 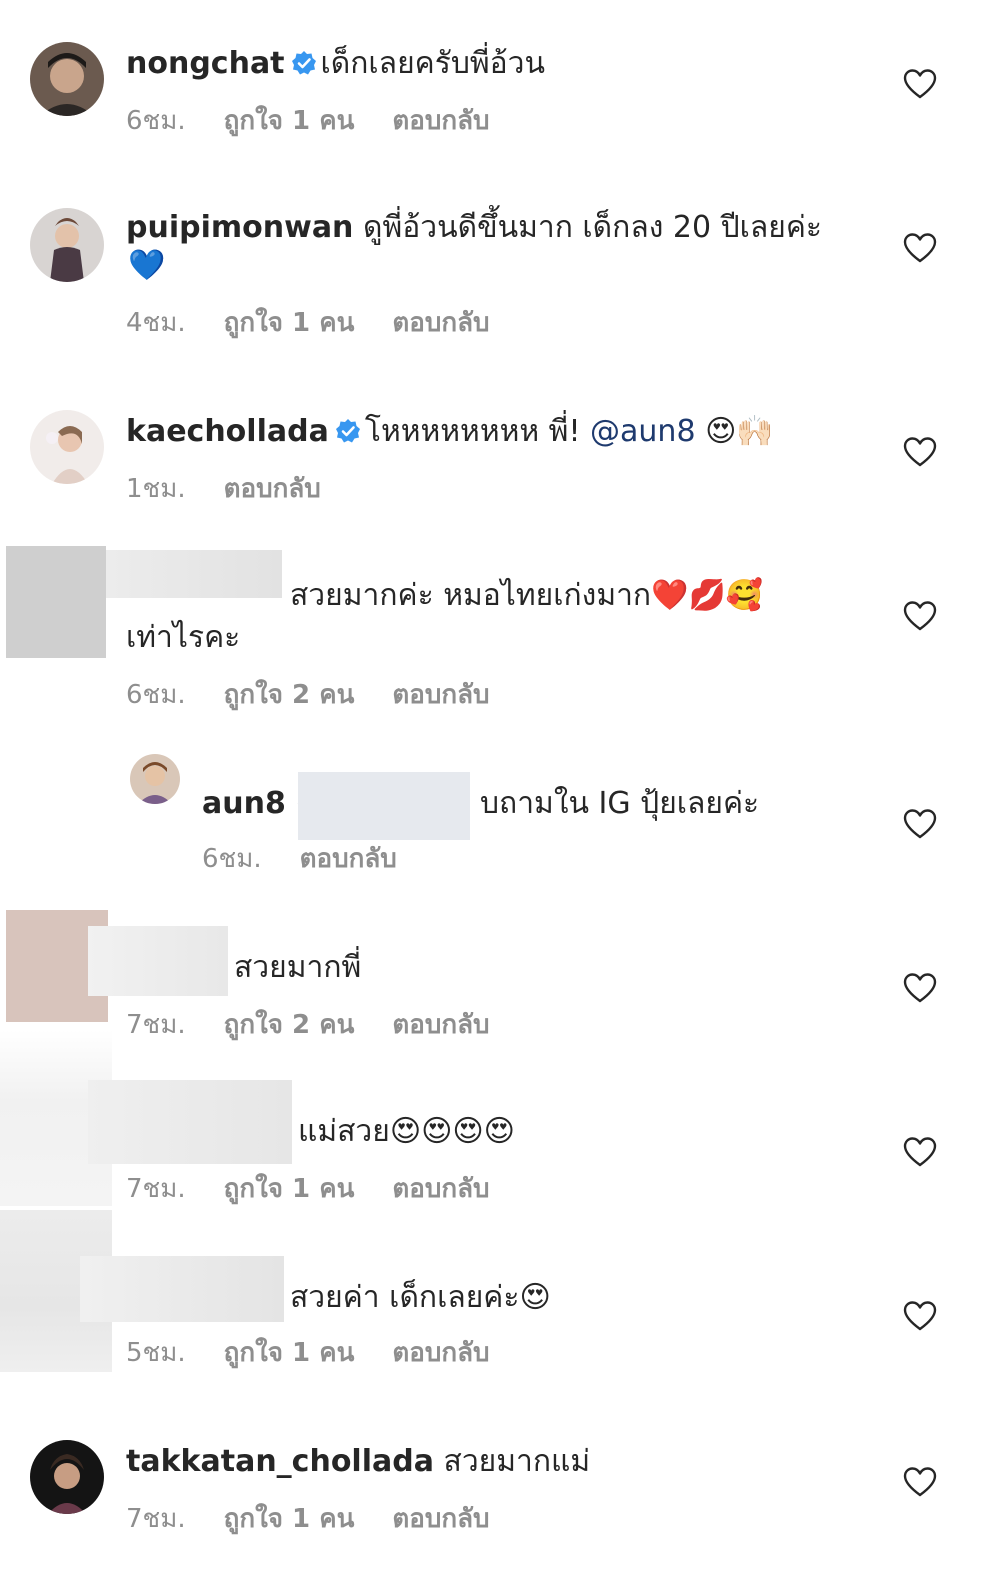 I want to click on blurred-avatar, so click(x=56, y=602).